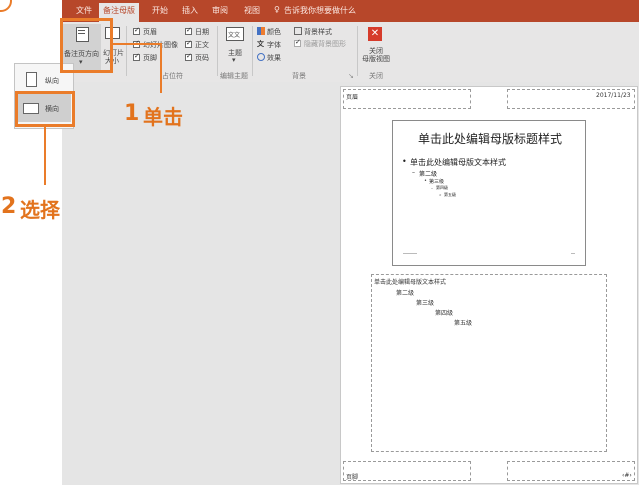 The height and width of the screenshot is (485, 639). I want to click on dialog-launcher-icon: ↘, so click(351, 76).